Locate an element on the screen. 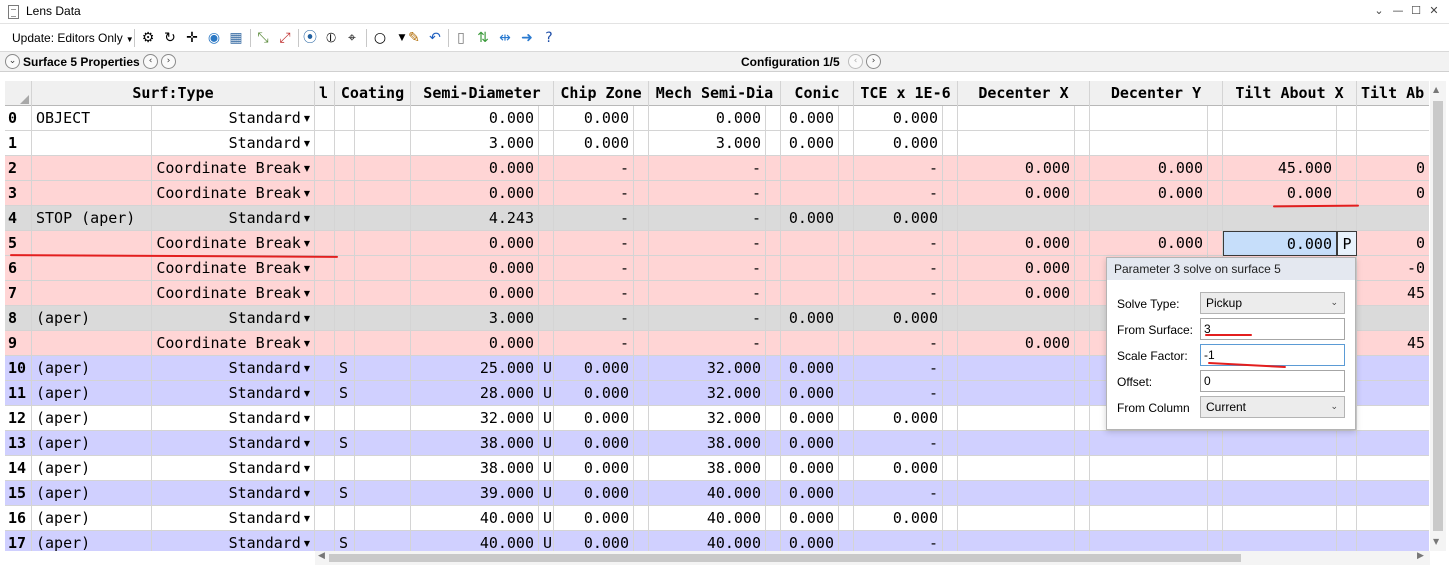 The image size is (1449, 571). horizontal-scrollbar: ◀ ▶ is located at coordinates (872, 558).